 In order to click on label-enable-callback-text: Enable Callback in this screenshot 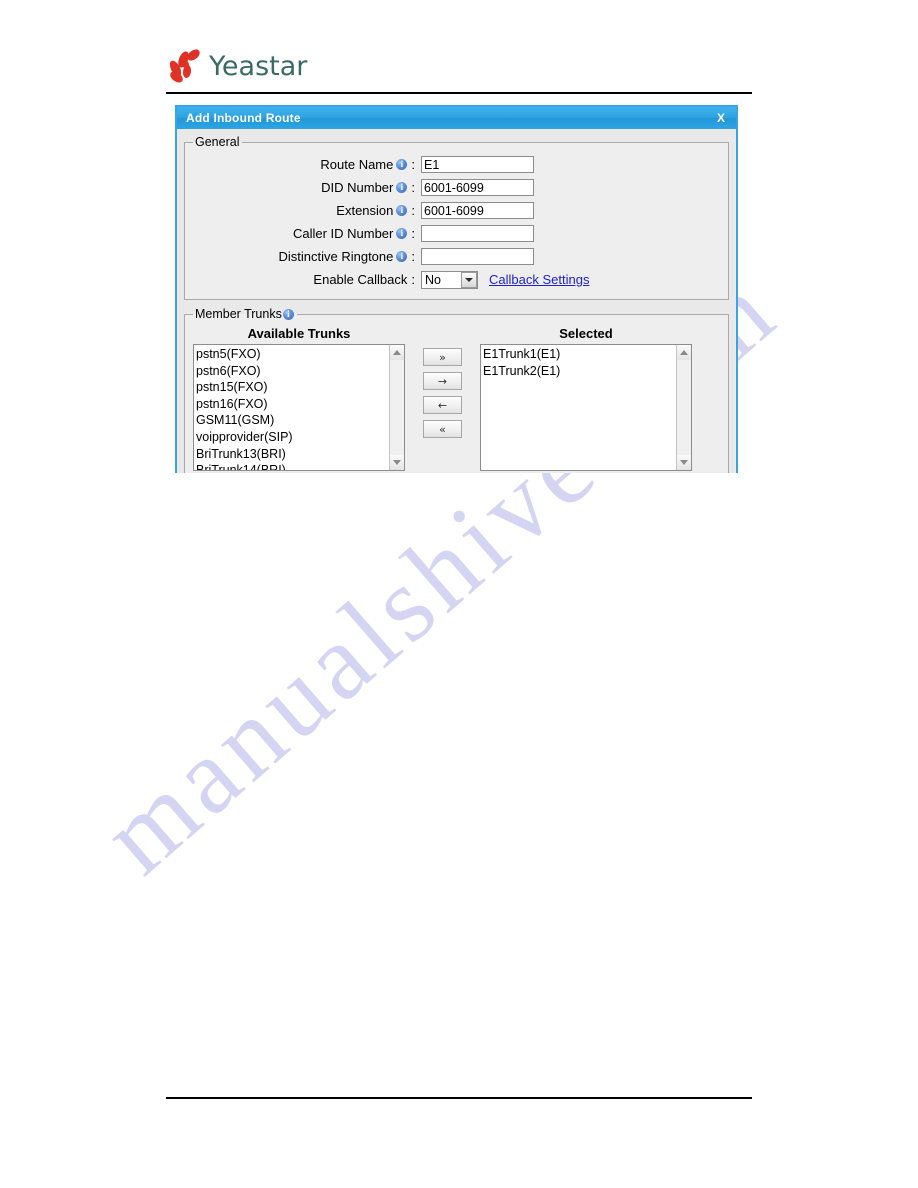, I will do `click(360, 279)`.